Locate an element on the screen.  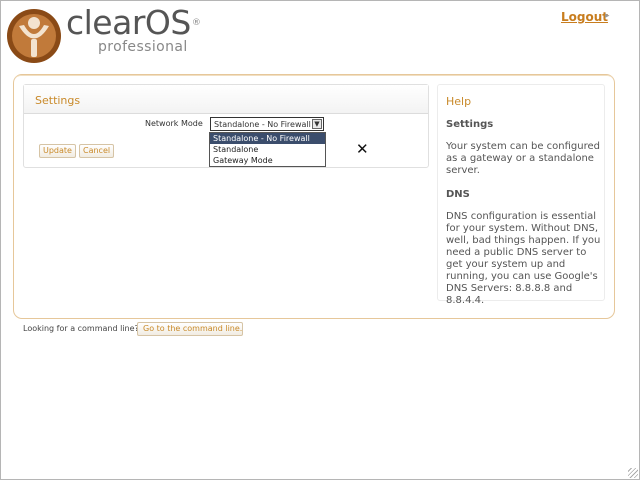
network-mode-option: Gateway Mode is located at coordinates (267, 160).